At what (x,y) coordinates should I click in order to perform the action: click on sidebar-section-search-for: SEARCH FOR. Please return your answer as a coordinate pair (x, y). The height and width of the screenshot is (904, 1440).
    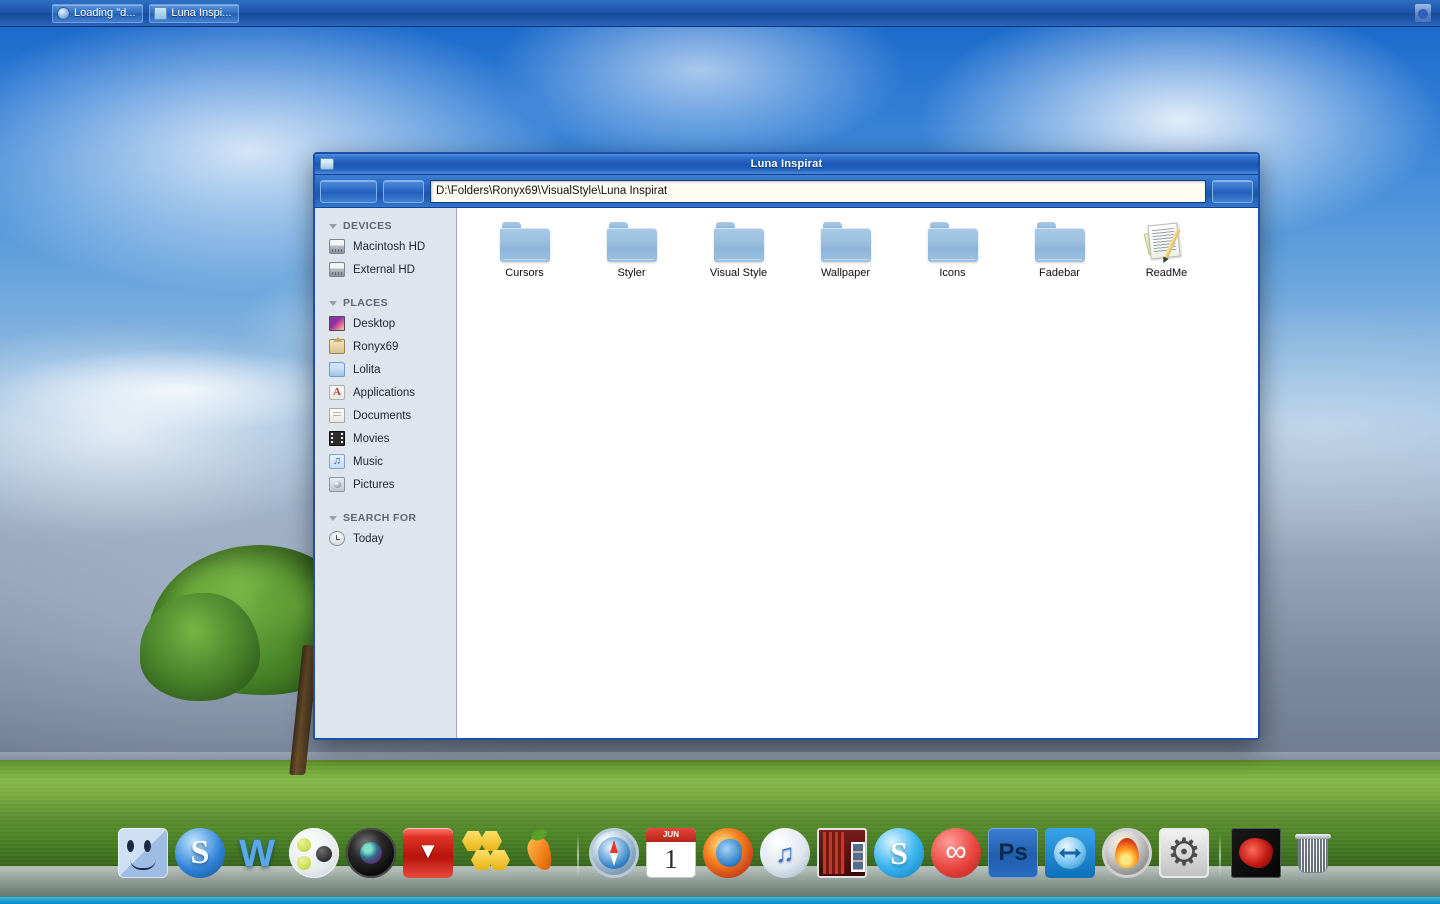
    Looking at the image, I should click on (385, 517).